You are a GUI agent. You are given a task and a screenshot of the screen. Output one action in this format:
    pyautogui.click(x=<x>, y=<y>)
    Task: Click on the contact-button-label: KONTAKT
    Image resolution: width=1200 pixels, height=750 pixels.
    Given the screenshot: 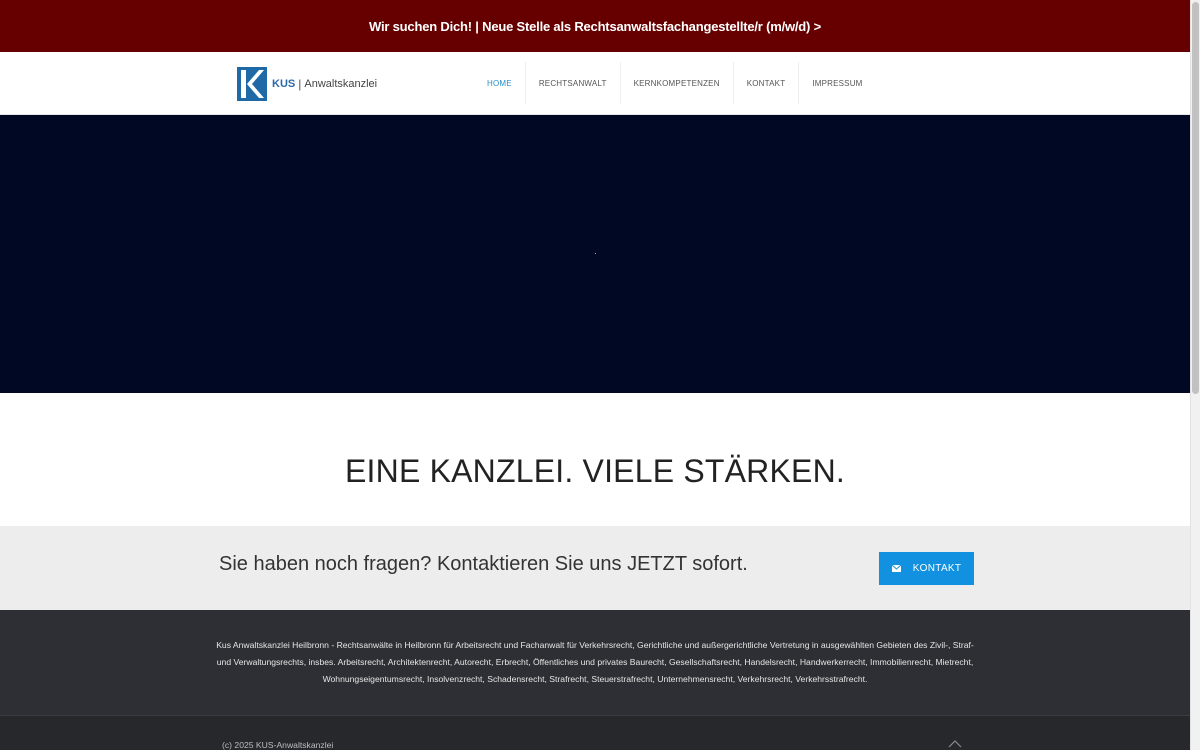 What is the action you would take?
    pyautogui.click(x=937, y=568)
    